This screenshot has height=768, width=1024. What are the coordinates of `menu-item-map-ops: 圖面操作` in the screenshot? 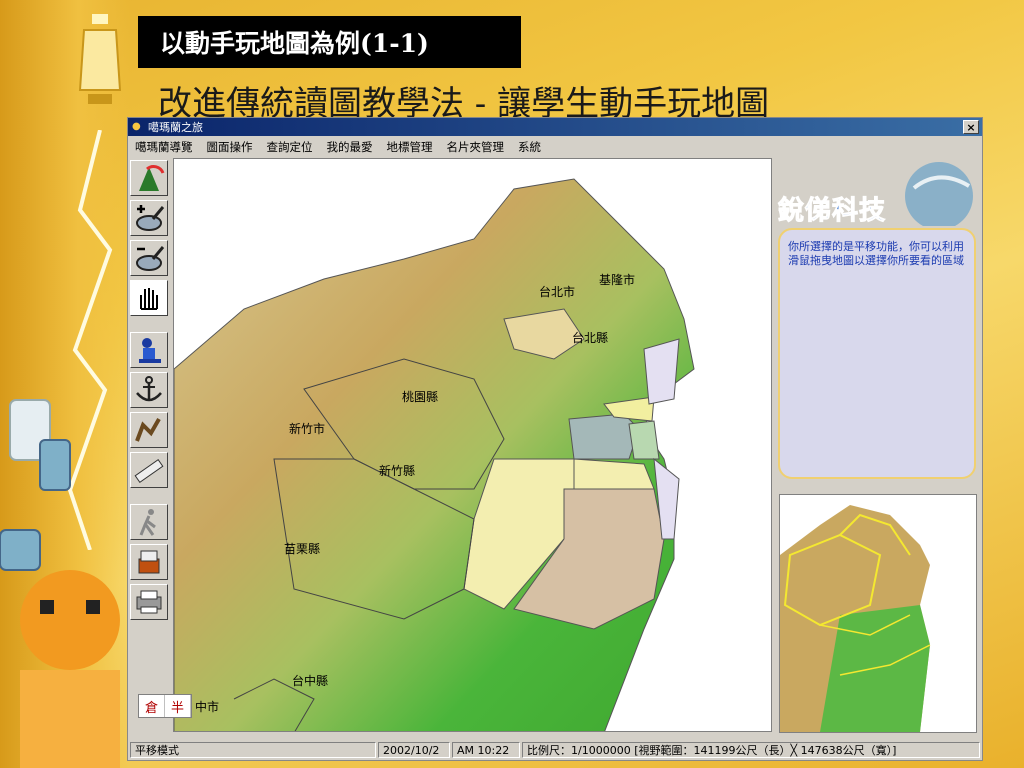 It's located at (230, 147).